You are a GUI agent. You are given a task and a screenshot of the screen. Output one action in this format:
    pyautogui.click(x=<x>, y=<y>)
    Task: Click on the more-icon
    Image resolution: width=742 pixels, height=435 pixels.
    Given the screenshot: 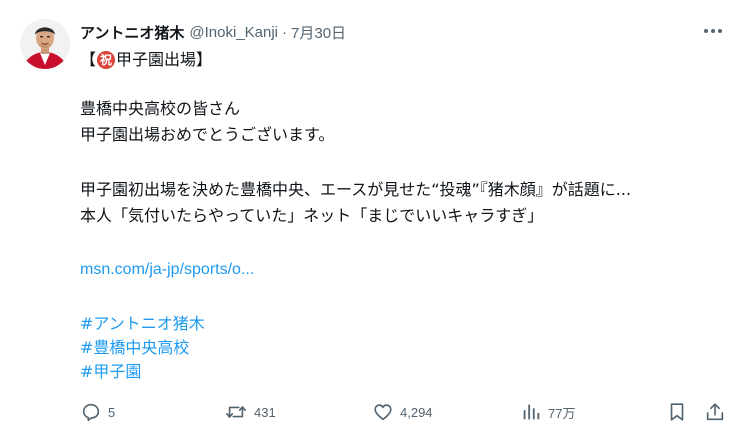 What is the action you would take?
    pyautogui.click(x=713, y=31)
    